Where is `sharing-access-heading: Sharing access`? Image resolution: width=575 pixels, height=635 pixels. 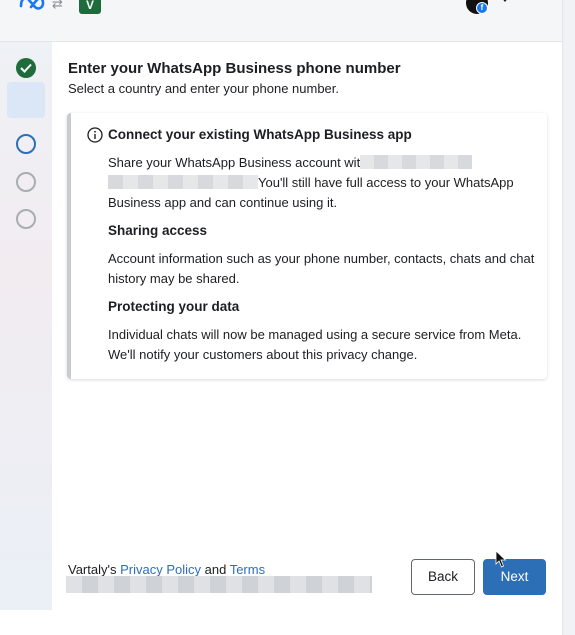 sharing-access-heading: Sharing access is located at coordinates (158, 230).